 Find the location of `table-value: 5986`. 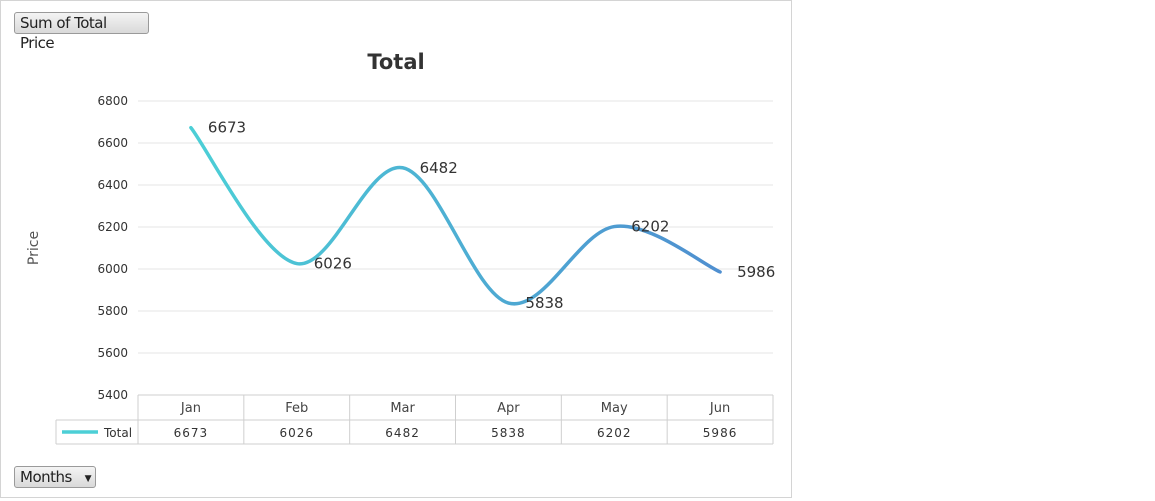

table-value: 5986 is located at coordinates (720, 433).